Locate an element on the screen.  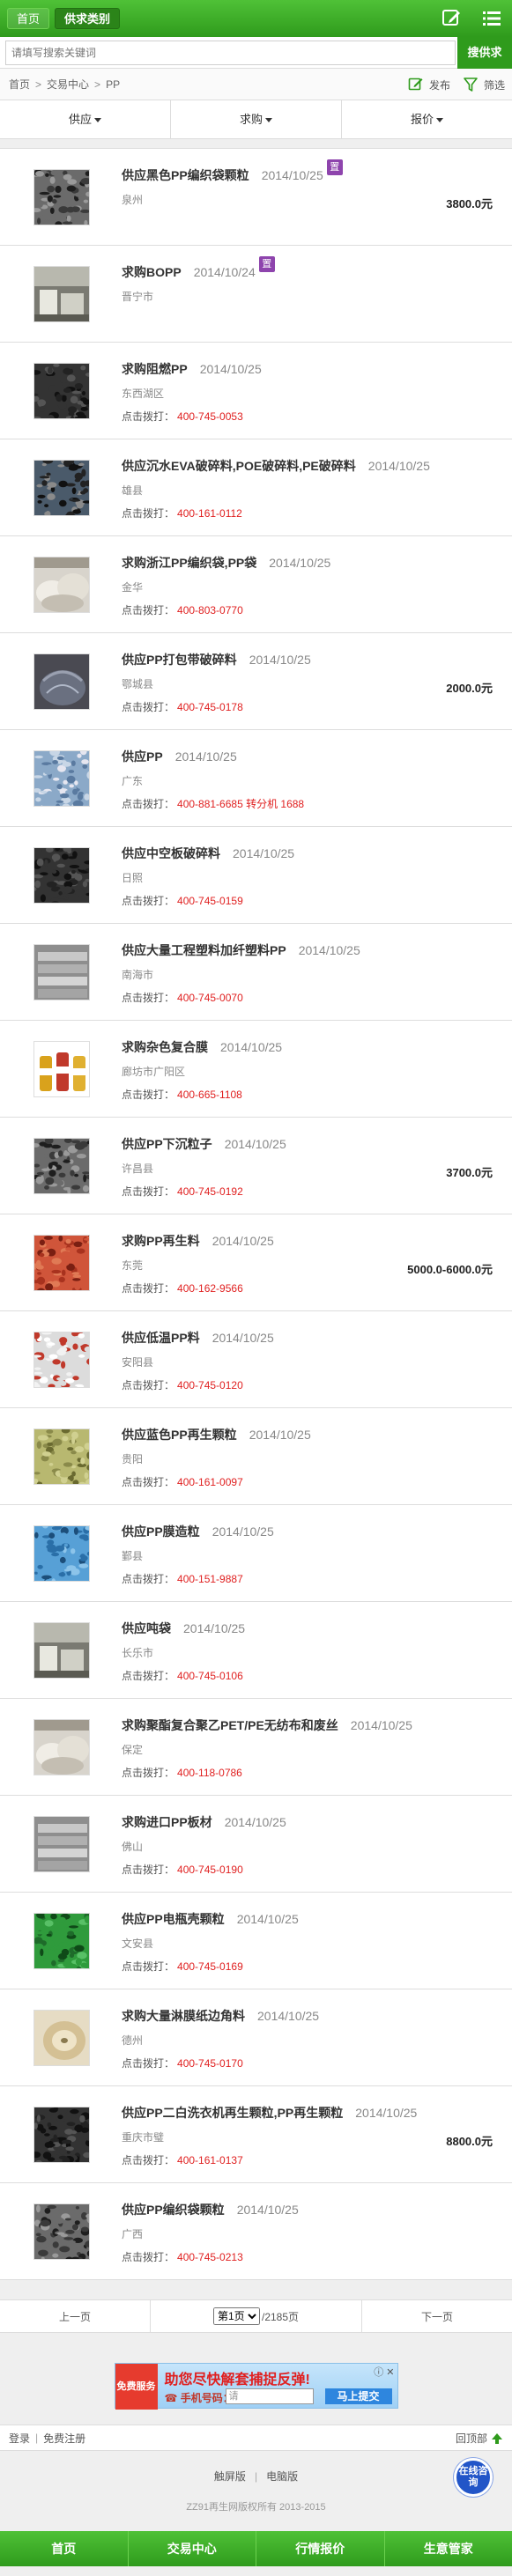
listing-title: 供应沉水EVA破碎料,POE破碎料,PE破碎料 is located at coordinates (239, 466).